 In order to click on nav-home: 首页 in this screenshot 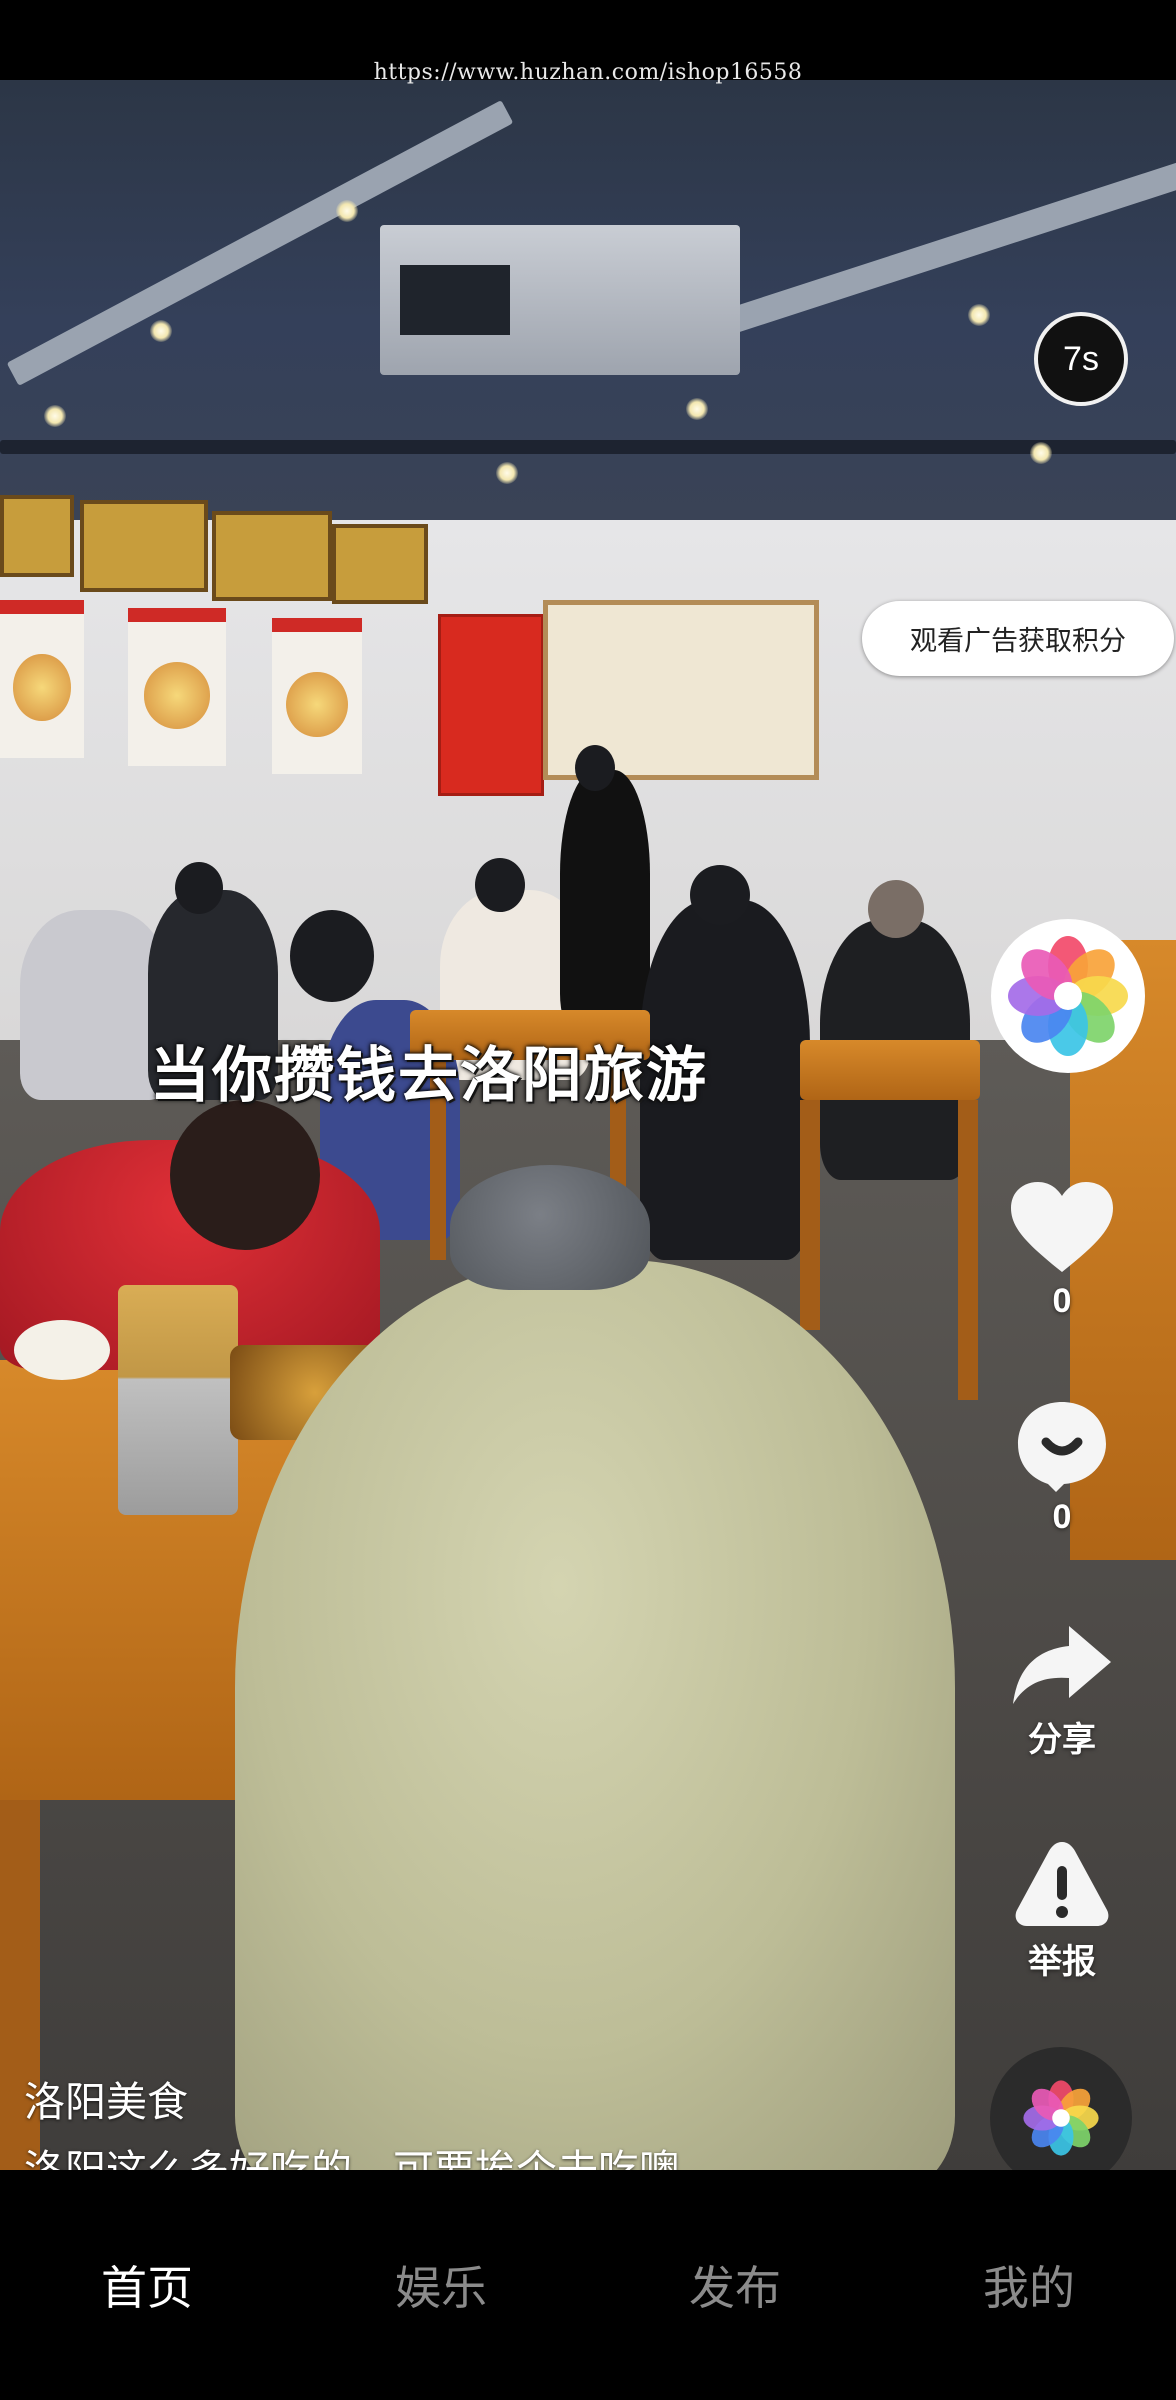, I will do `click(147, 2285)`.